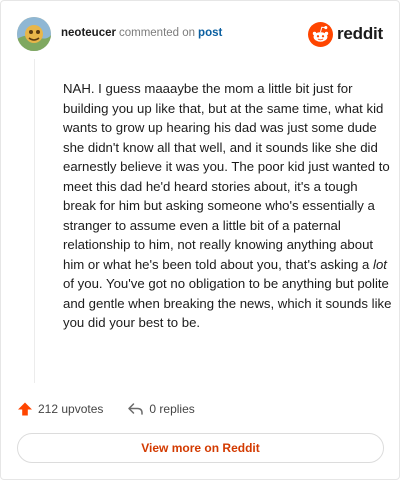 This screenshot has width=400, height=480. What do you see at coordinates (172, 409) in the screenshot?
I see `replies-count: 0 replies` at bounding box center [172, 409].